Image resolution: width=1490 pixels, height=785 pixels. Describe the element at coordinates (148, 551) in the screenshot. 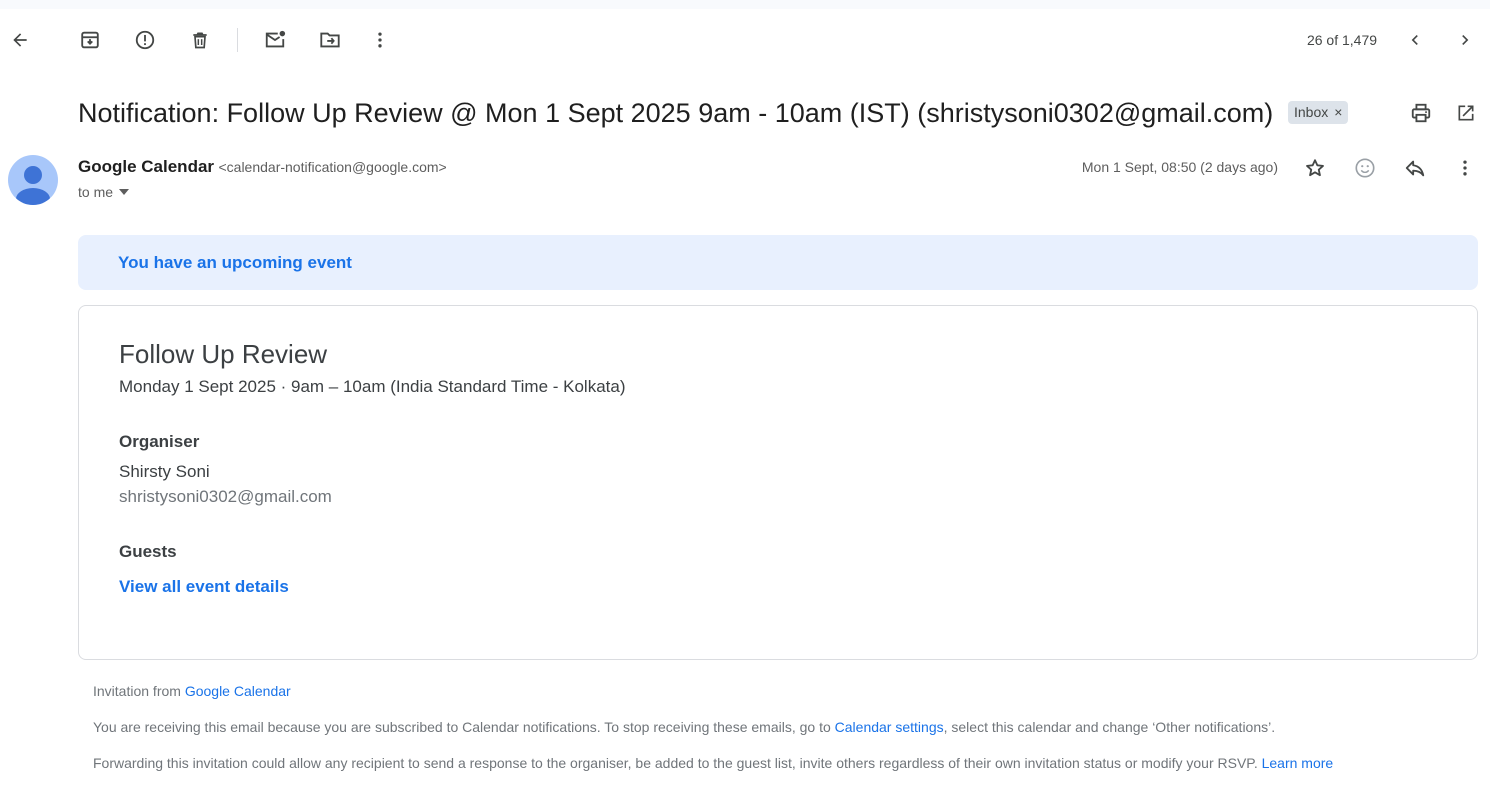

I see `guests-label: Guests` at that location.